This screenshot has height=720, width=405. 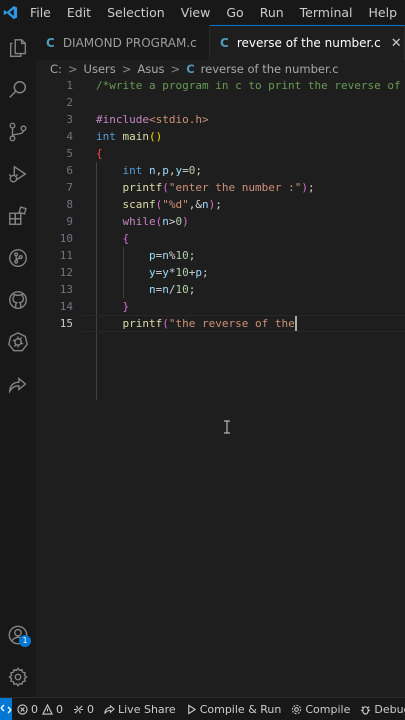 I want to click on code-line: 14 }, so click(x=220, y=306).